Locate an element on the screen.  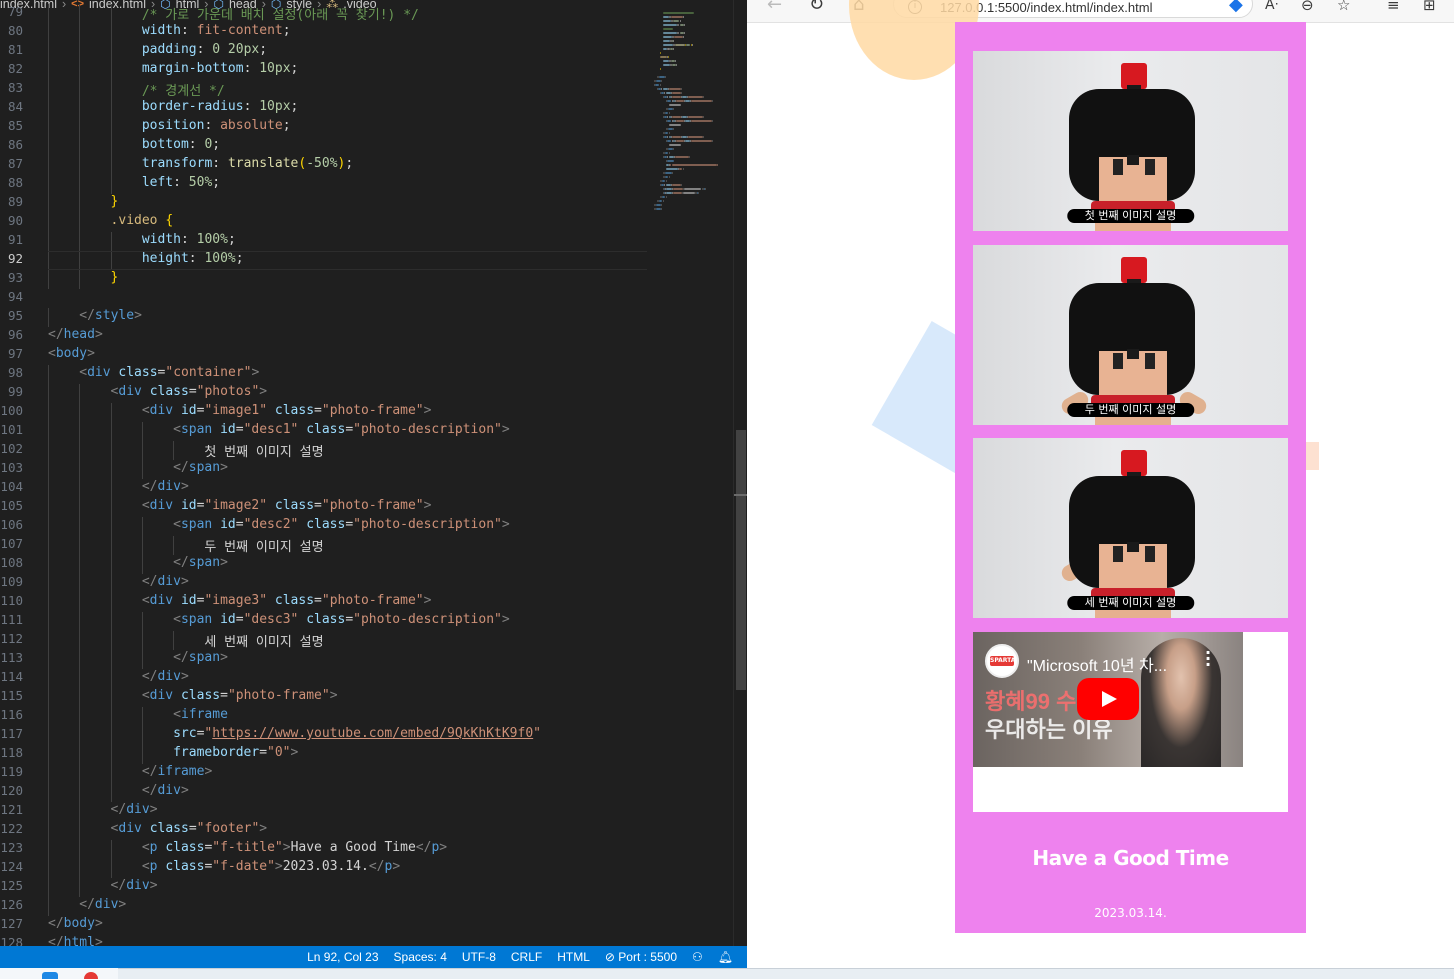
code-text: 세 번째 이미지 설명 is located at coordinates (263, 640).